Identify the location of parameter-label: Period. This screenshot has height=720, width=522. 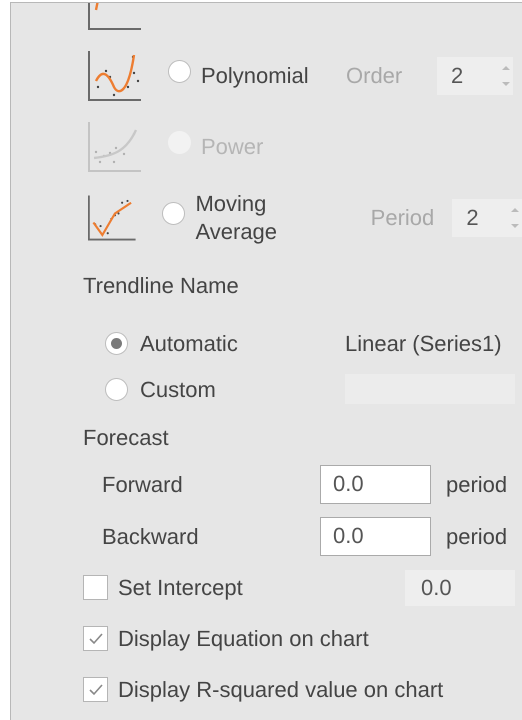
(403, 218).